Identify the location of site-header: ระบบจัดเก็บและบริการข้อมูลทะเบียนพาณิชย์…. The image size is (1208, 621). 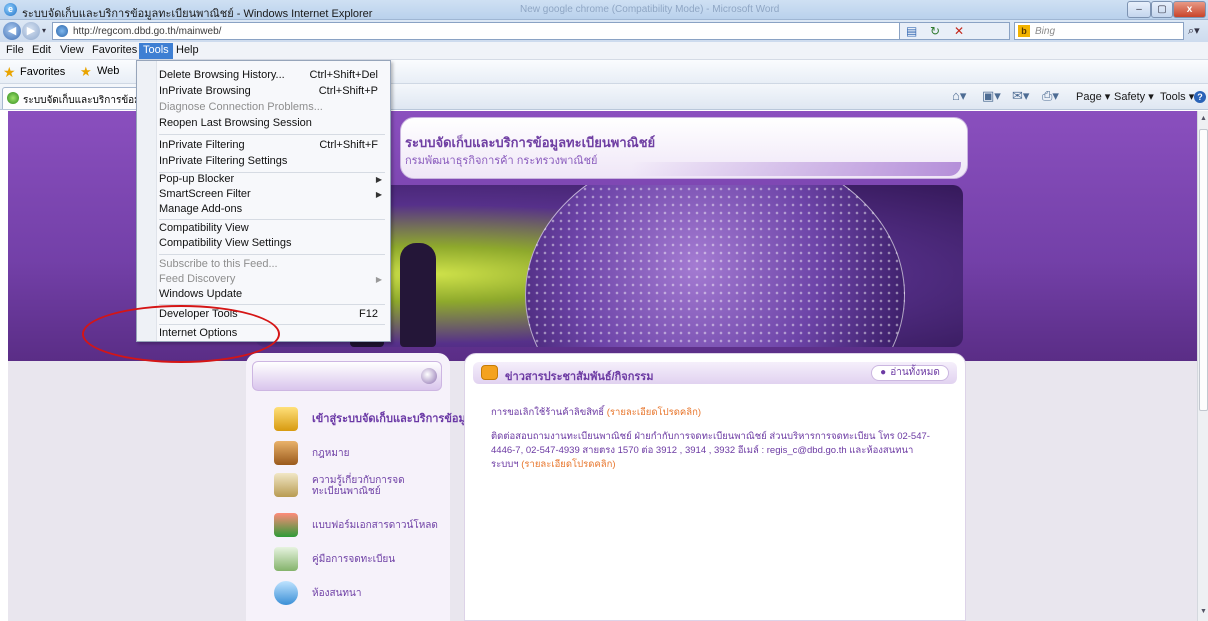
(684, 148).